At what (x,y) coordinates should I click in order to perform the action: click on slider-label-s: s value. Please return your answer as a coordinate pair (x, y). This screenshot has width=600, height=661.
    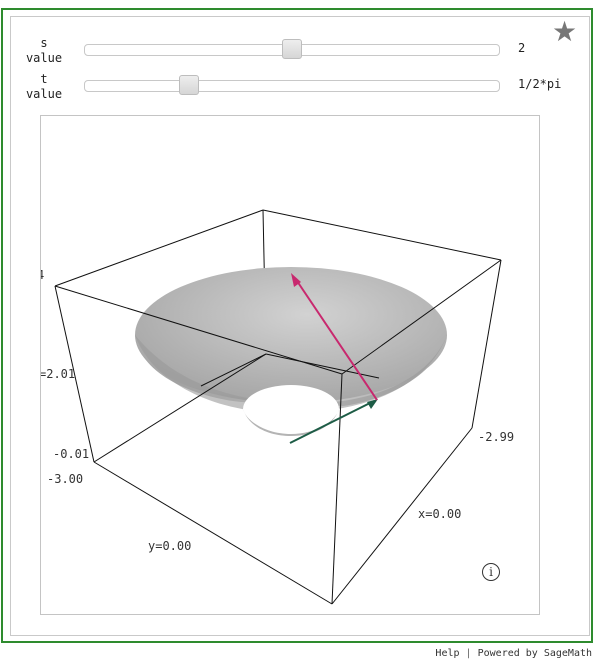
    Looking at the image, I should click on (44, 50).